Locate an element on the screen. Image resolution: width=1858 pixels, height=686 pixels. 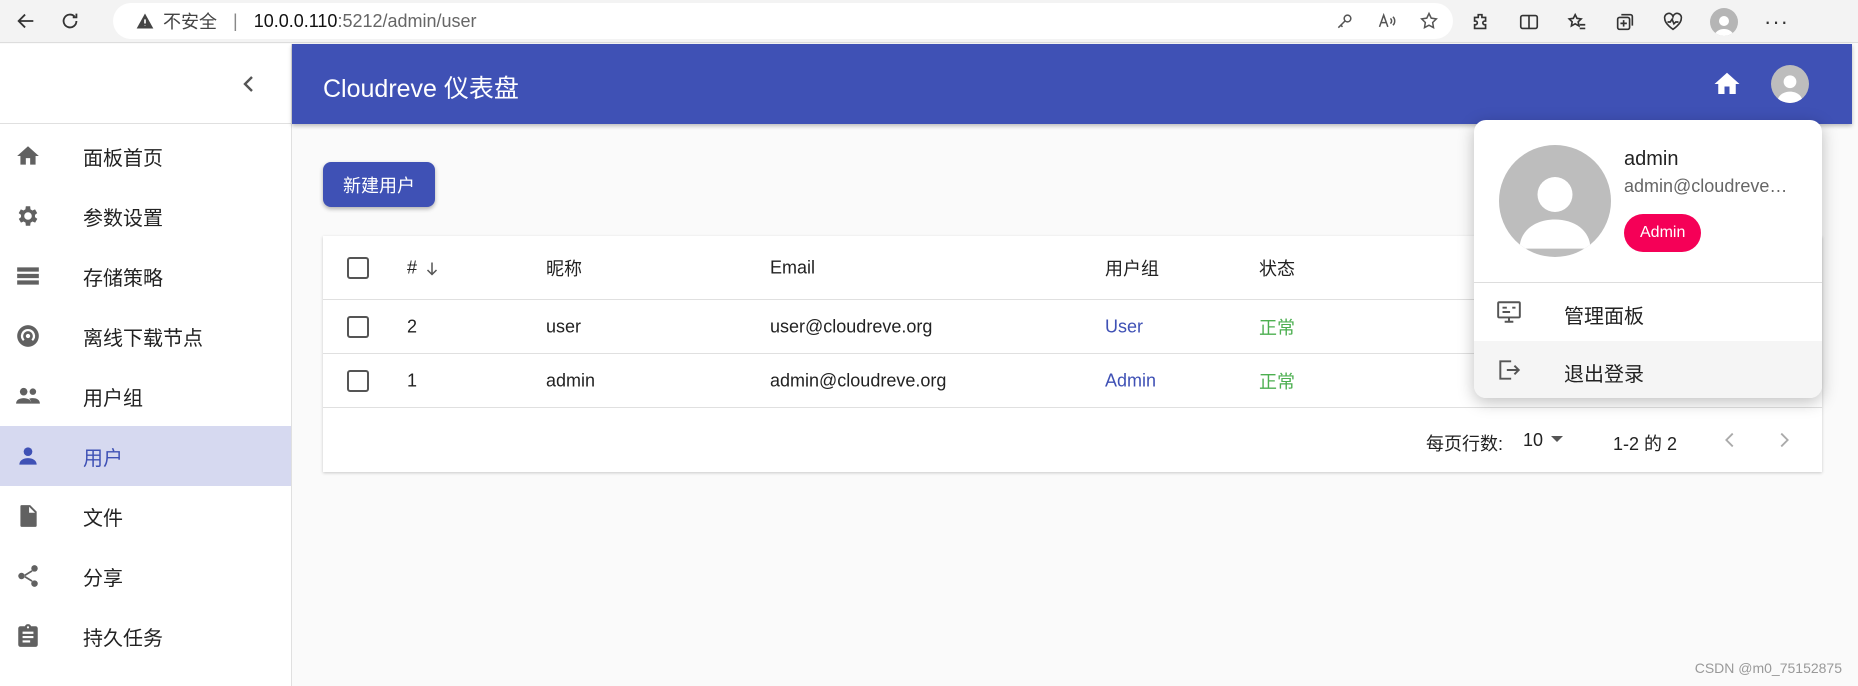
table-pagination: 每页行数: 10 1-2 的 2 is located at coordinates (1072, 440).